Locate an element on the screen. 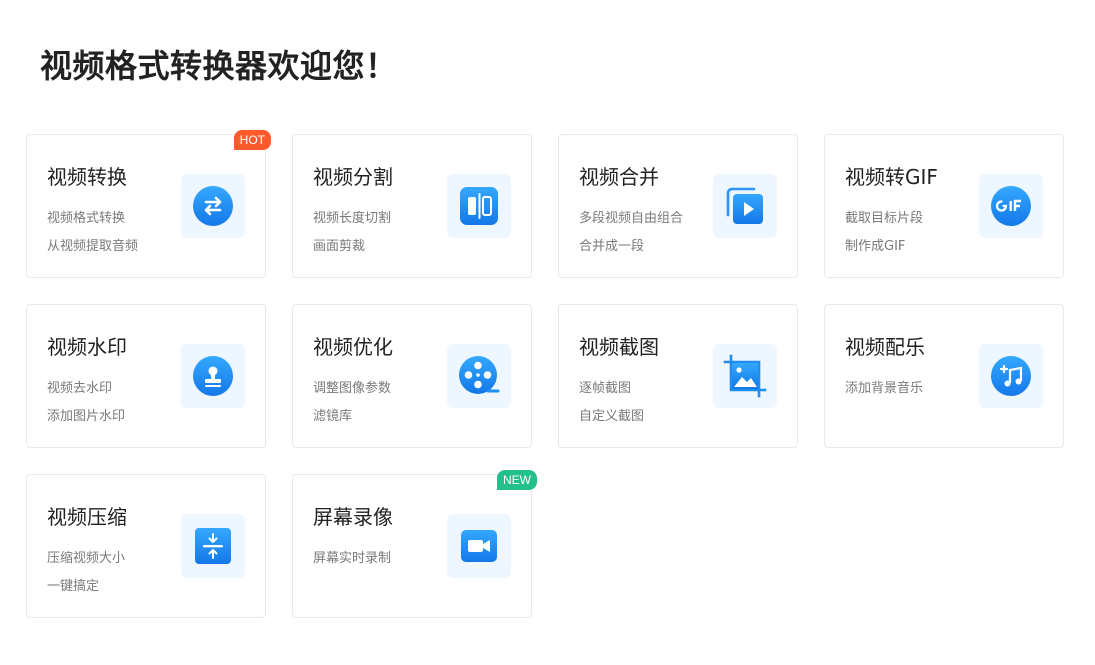  card-title: 视频转换 is located at coordinates (87, 177).